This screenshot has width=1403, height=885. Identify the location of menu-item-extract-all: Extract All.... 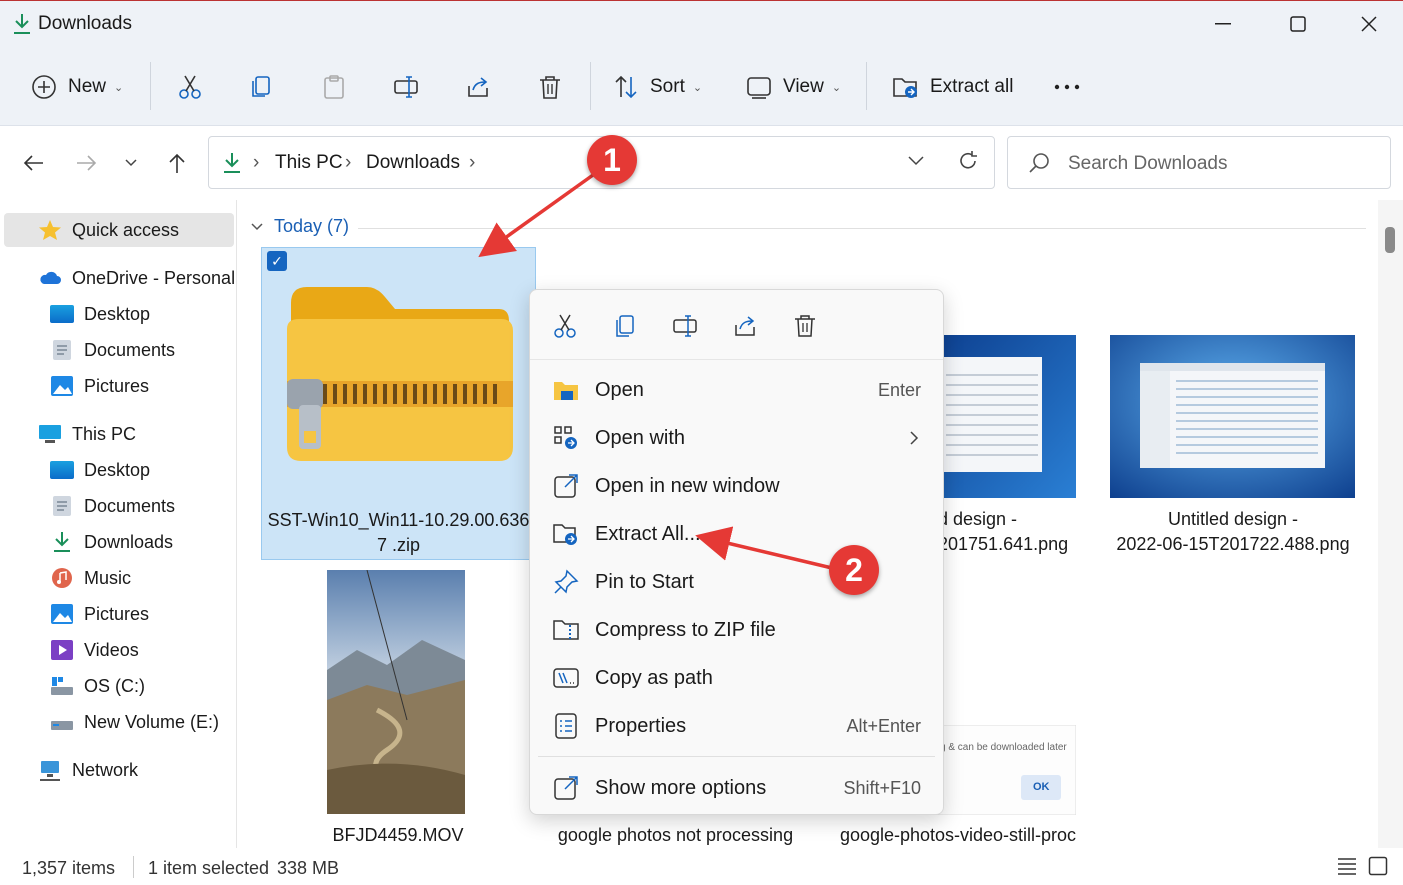
(736, 534).